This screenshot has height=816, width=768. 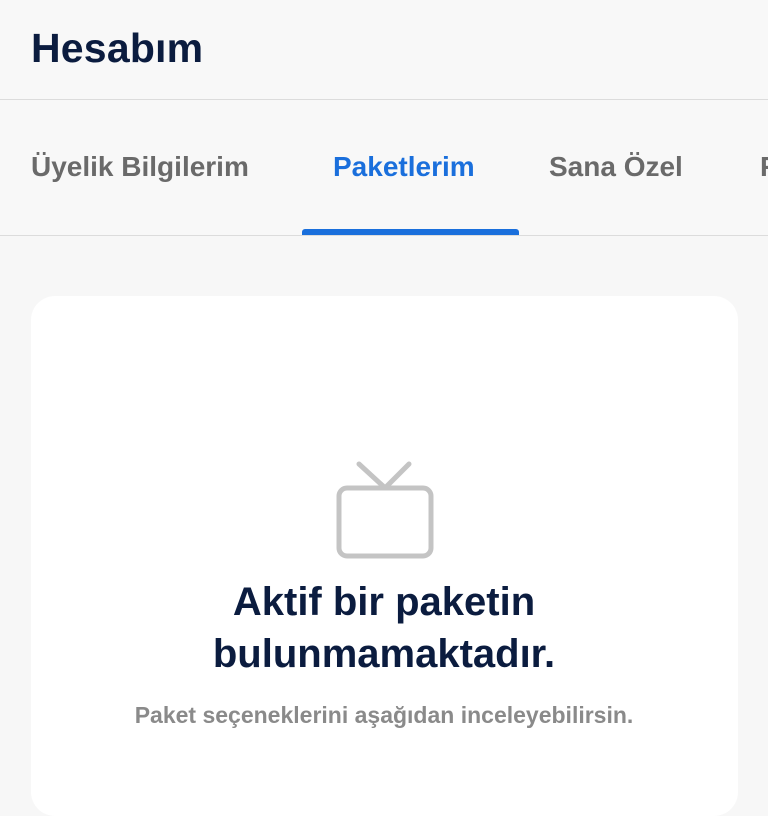 I want to click on tab-next-truncated: F, so click(x=764, y=167).